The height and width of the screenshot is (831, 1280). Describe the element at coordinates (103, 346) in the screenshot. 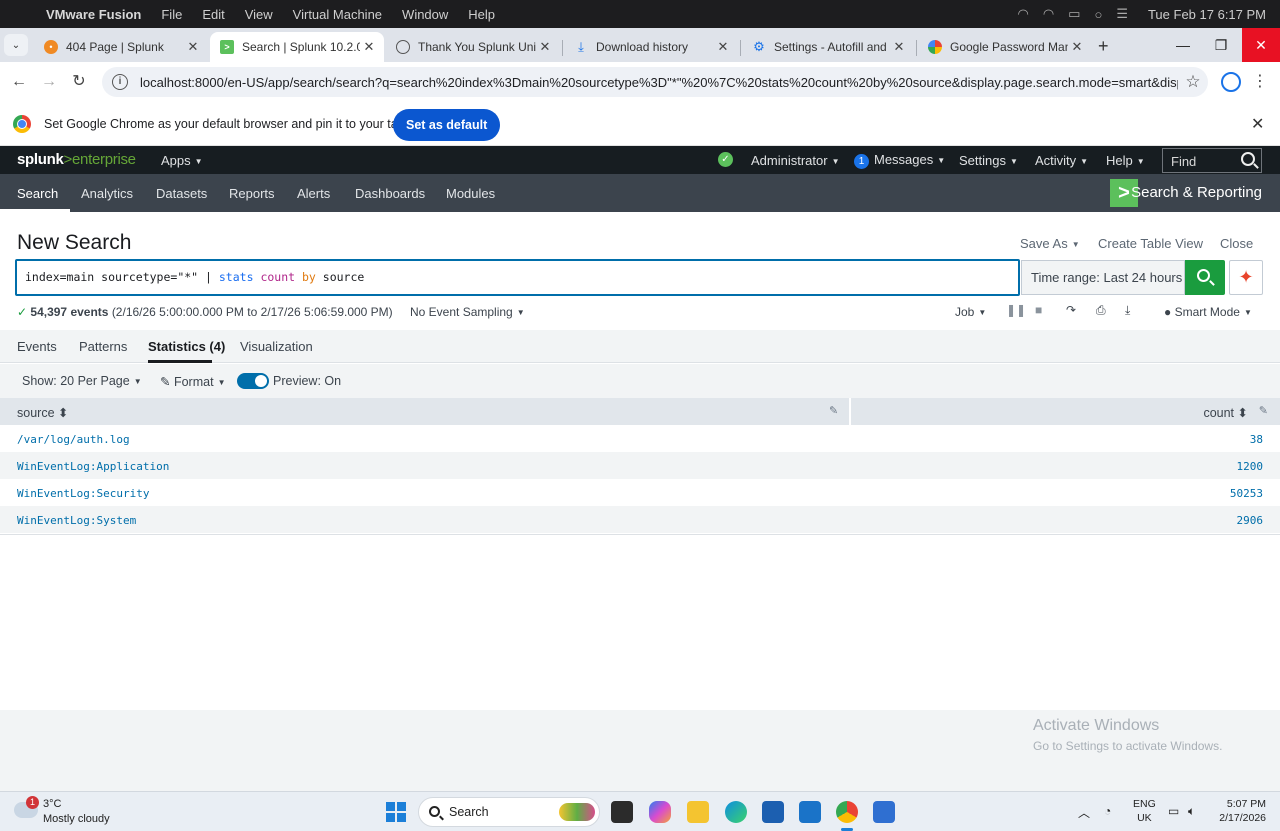

I see `tab-patterns: Patterns` at that location.